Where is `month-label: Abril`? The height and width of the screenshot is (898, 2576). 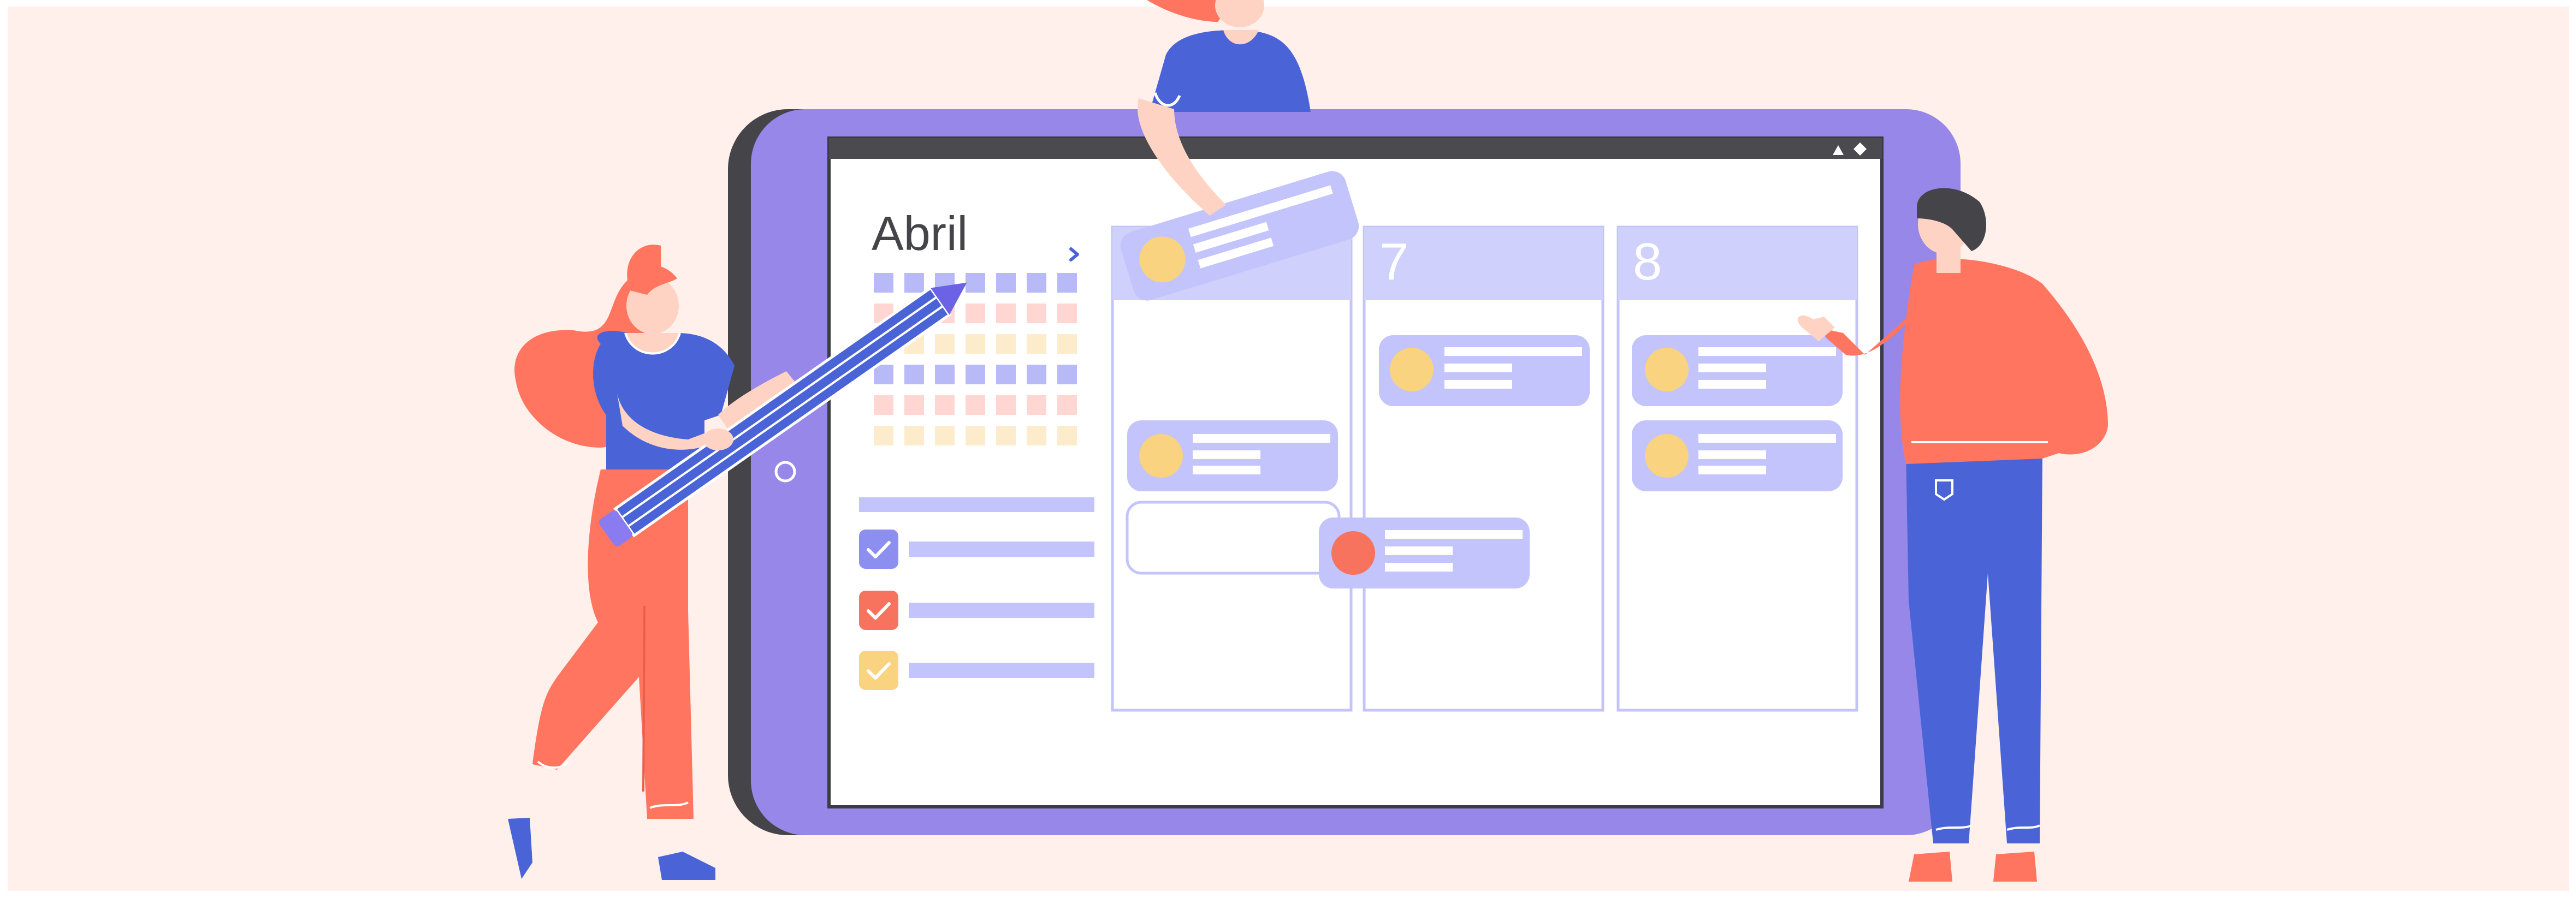
month-label: Abril is located at coordinates (920, 233).